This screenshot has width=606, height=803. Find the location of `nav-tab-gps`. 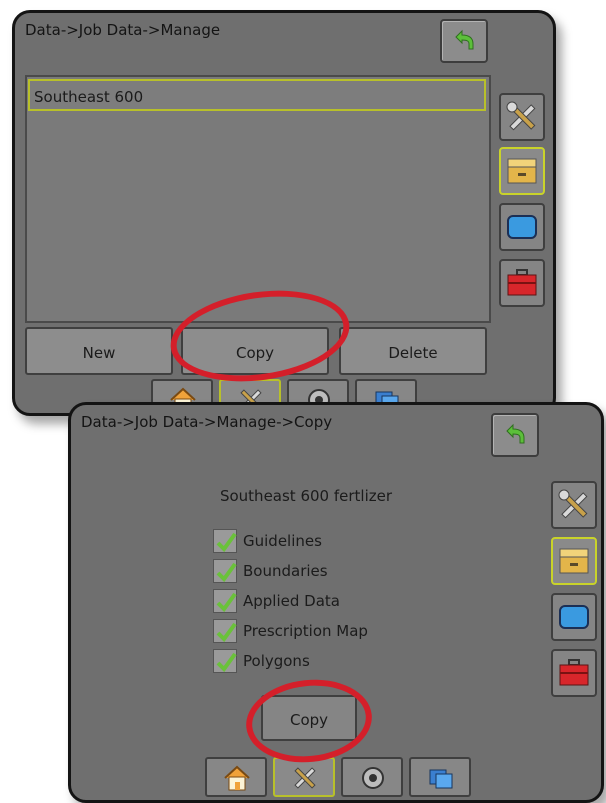

nav-tab-gps is located at coordinates (372, 777).